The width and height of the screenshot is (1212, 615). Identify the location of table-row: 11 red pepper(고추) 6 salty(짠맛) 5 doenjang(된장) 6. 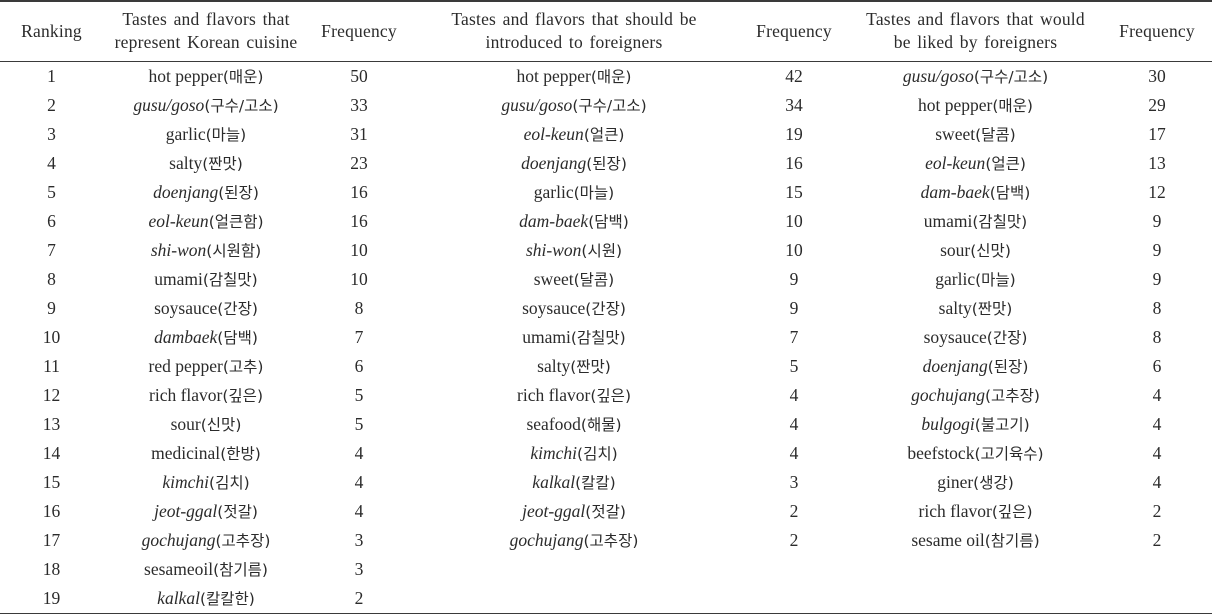
(606, 366).